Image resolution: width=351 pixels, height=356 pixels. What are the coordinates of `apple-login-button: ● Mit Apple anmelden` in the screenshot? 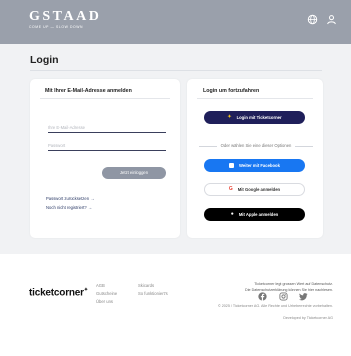 It's located at (254, 214).